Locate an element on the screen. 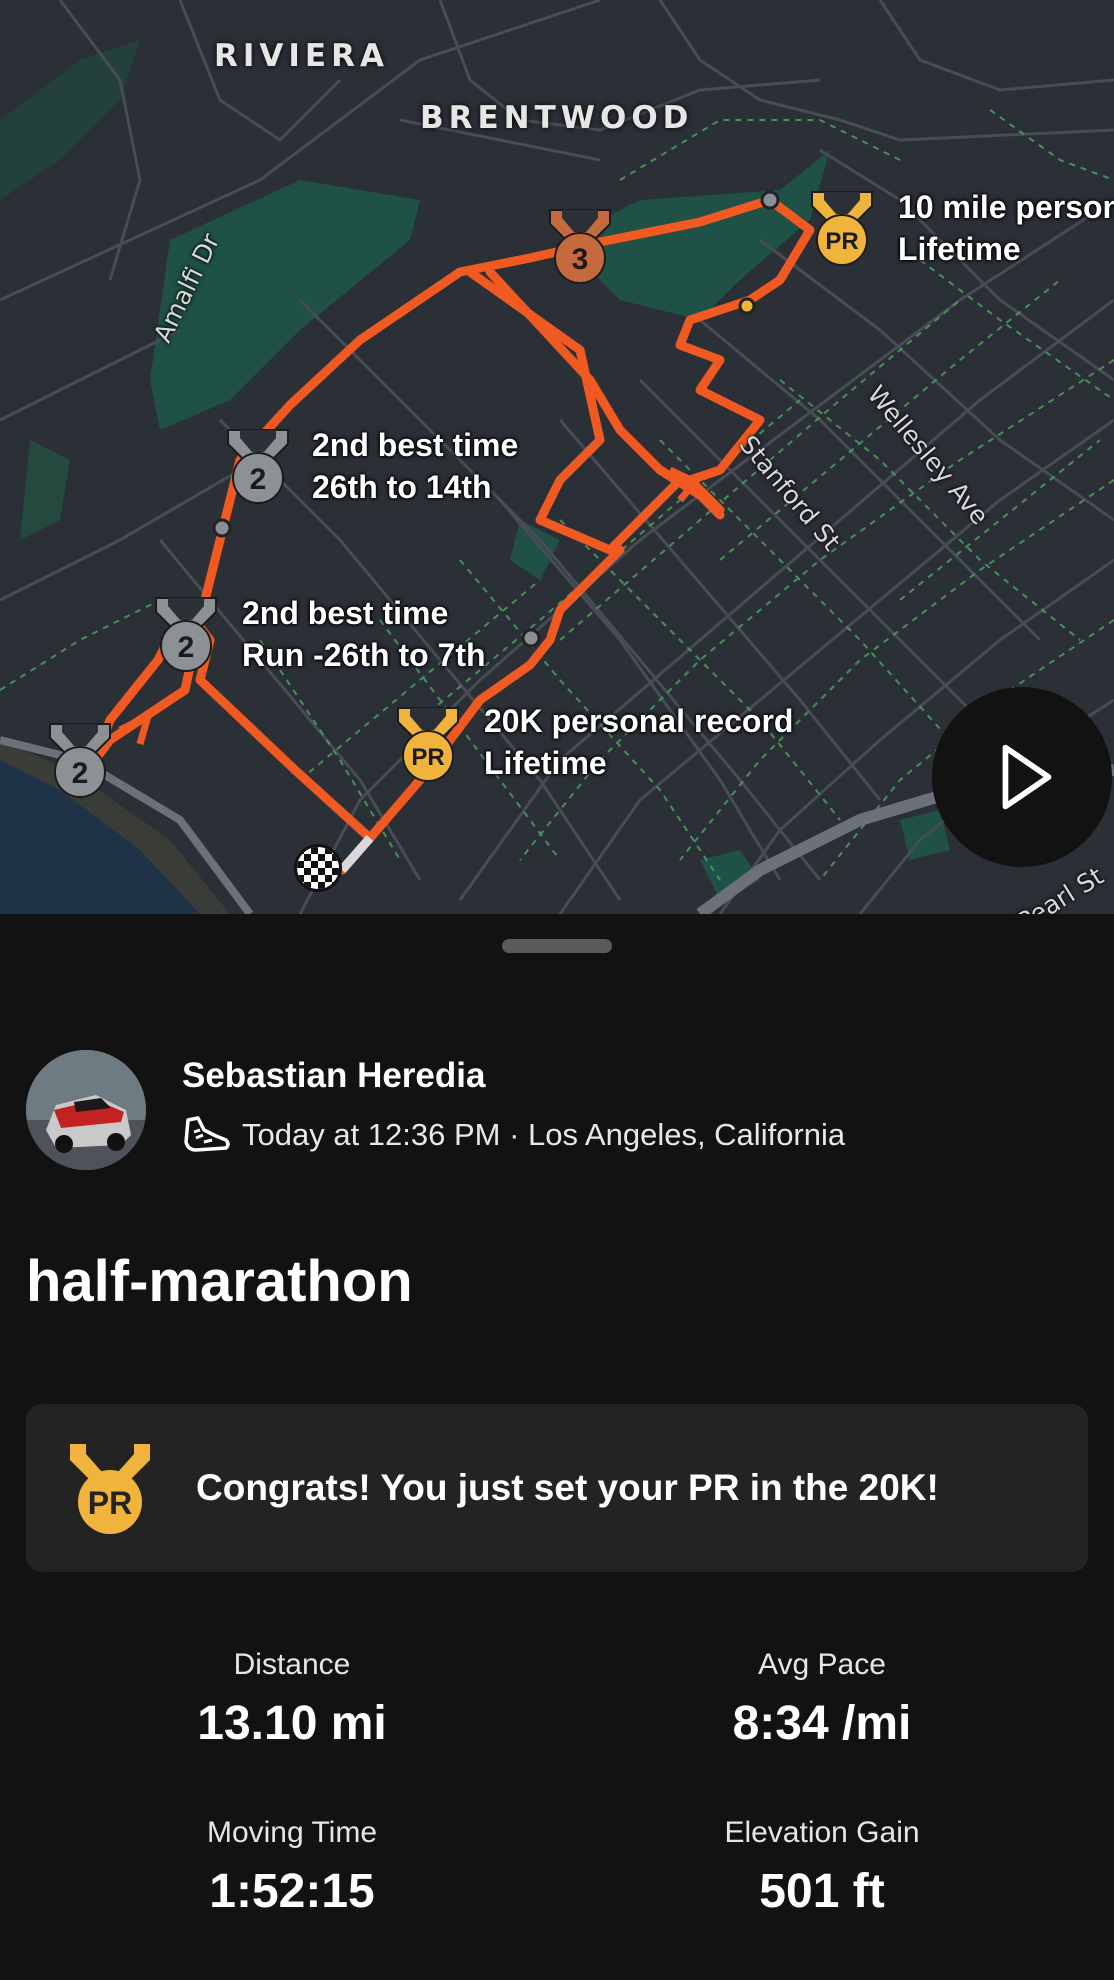 The height and width of the screenshot is (1980, 1114). achievement-callout-segment-1: 2nd best time 26th to 14th is located at coordinates (415, 466).